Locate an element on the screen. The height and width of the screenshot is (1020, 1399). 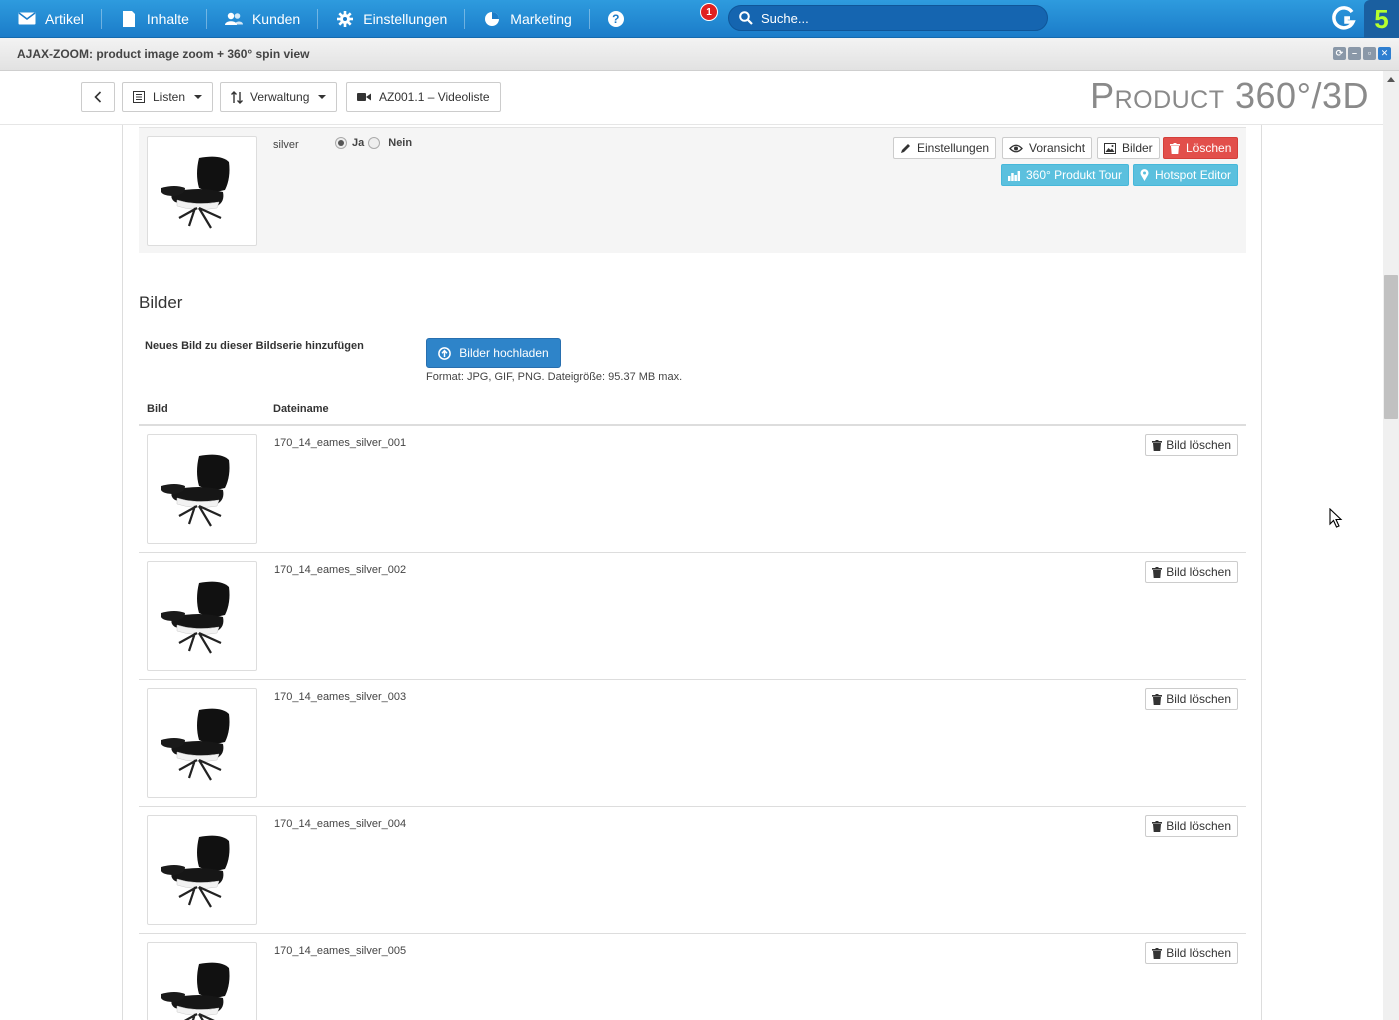
listen-label: Listen is located at coordinates (169, 97).